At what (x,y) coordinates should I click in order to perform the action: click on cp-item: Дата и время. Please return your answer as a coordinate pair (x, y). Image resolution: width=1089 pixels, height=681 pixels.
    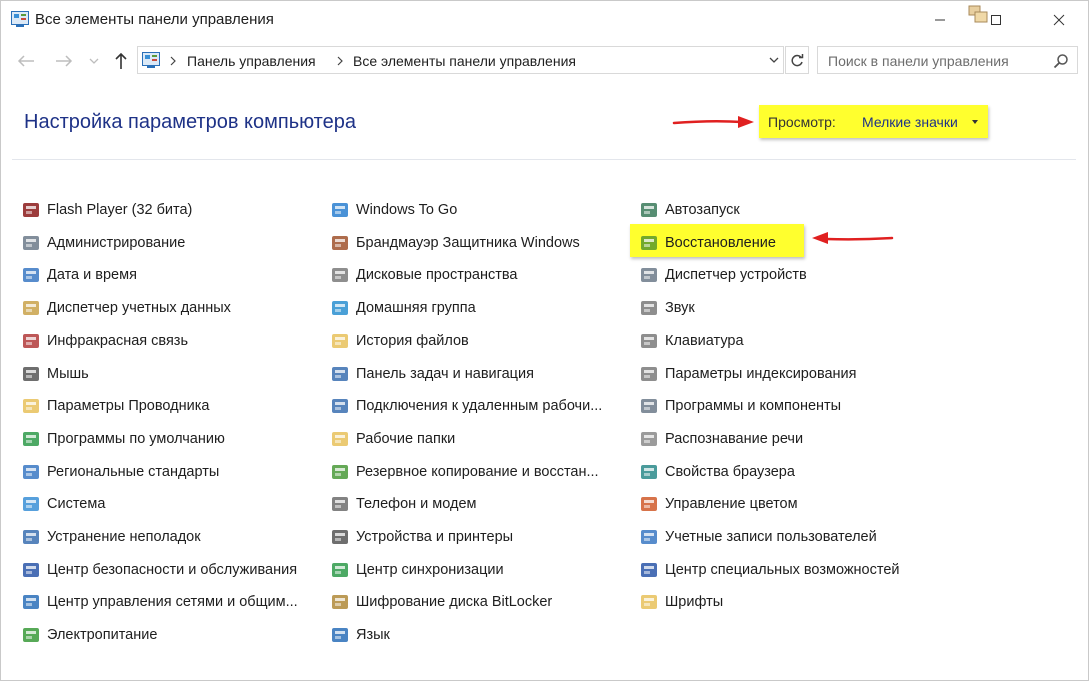
    Looking at the image, I should click on (79, 275).